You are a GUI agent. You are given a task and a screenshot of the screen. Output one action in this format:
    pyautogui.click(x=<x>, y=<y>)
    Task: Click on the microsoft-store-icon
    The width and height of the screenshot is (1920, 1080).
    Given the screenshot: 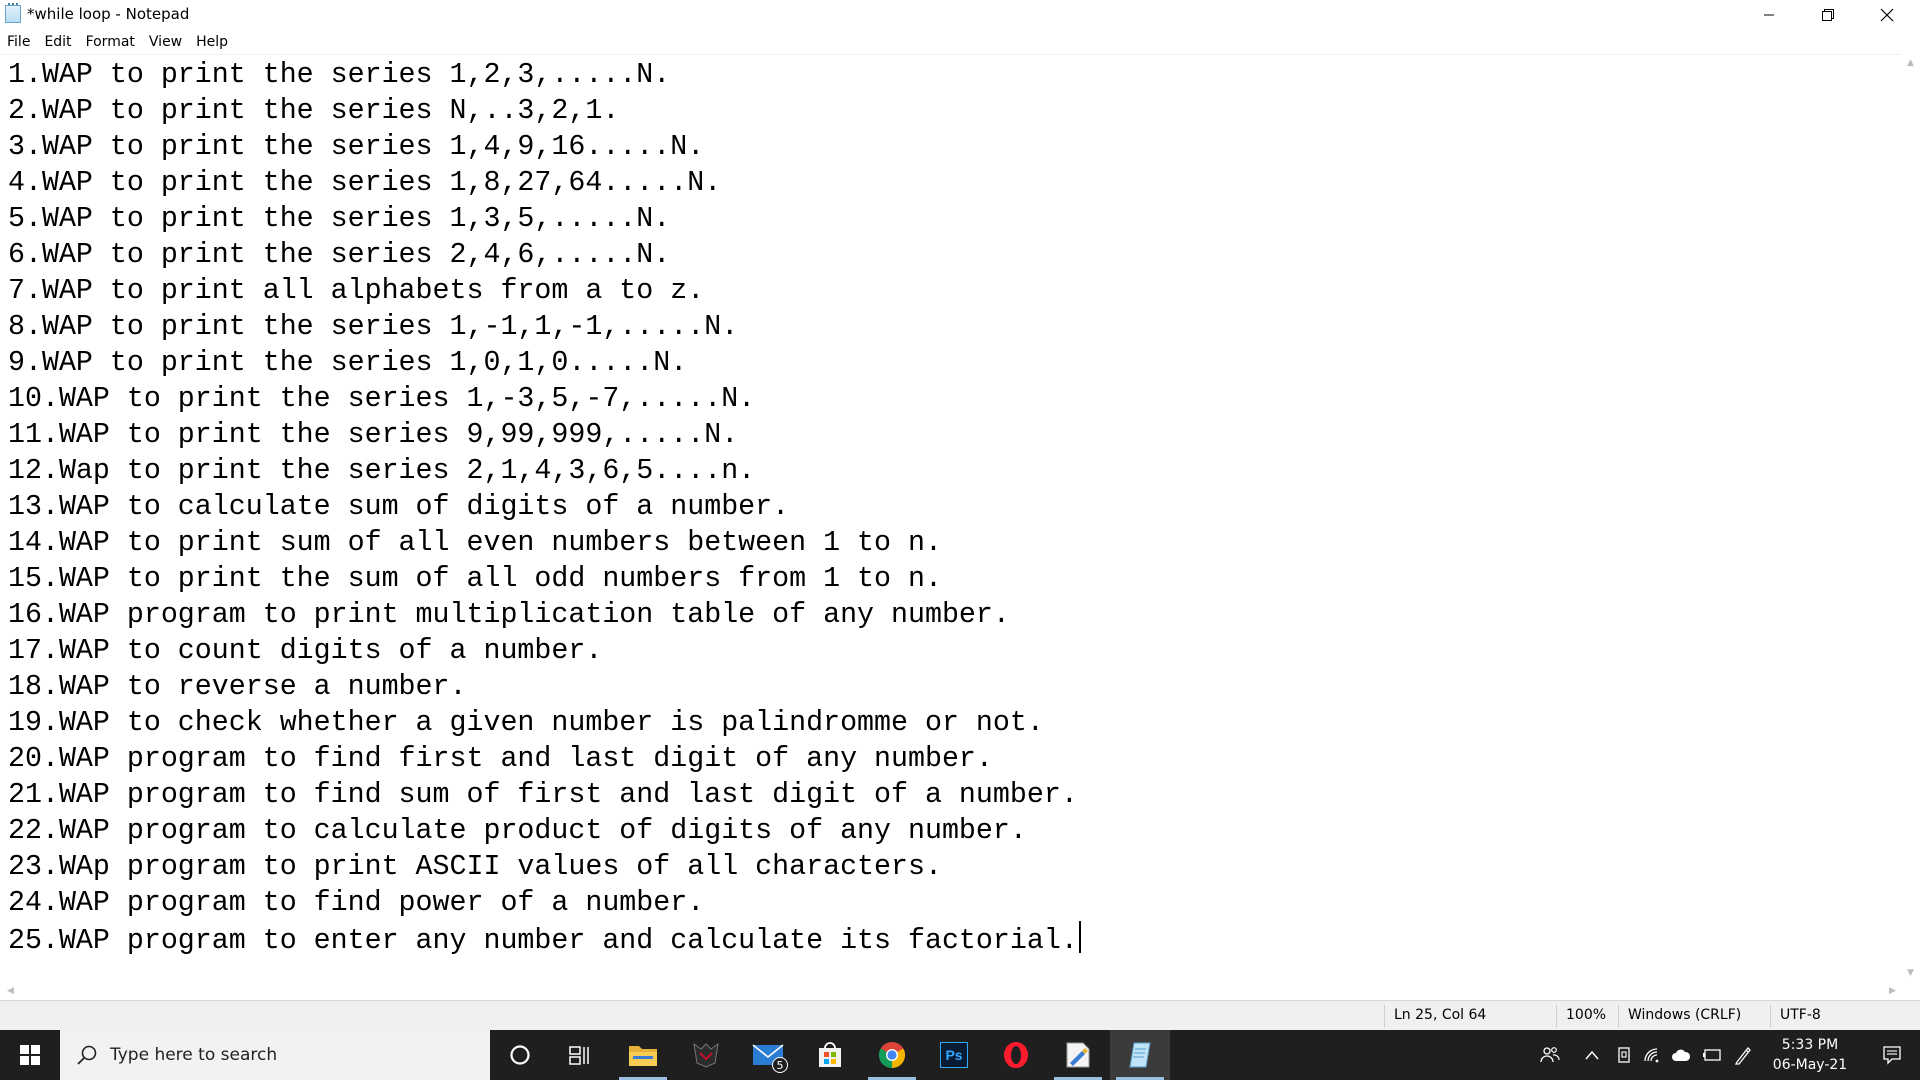 What is the action you would take?
    pyautogui.click(x=830, y=1054)
    